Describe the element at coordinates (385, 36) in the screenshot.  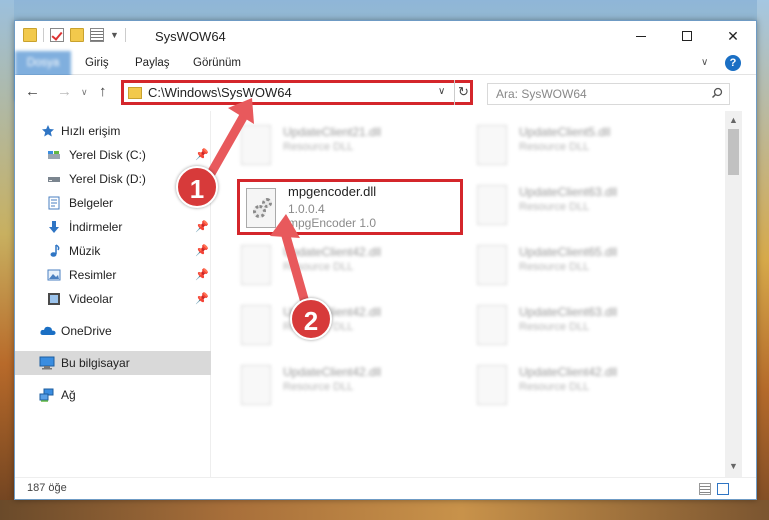
I see `title-bar: ▼ SysWOW64 ✕` at that location.